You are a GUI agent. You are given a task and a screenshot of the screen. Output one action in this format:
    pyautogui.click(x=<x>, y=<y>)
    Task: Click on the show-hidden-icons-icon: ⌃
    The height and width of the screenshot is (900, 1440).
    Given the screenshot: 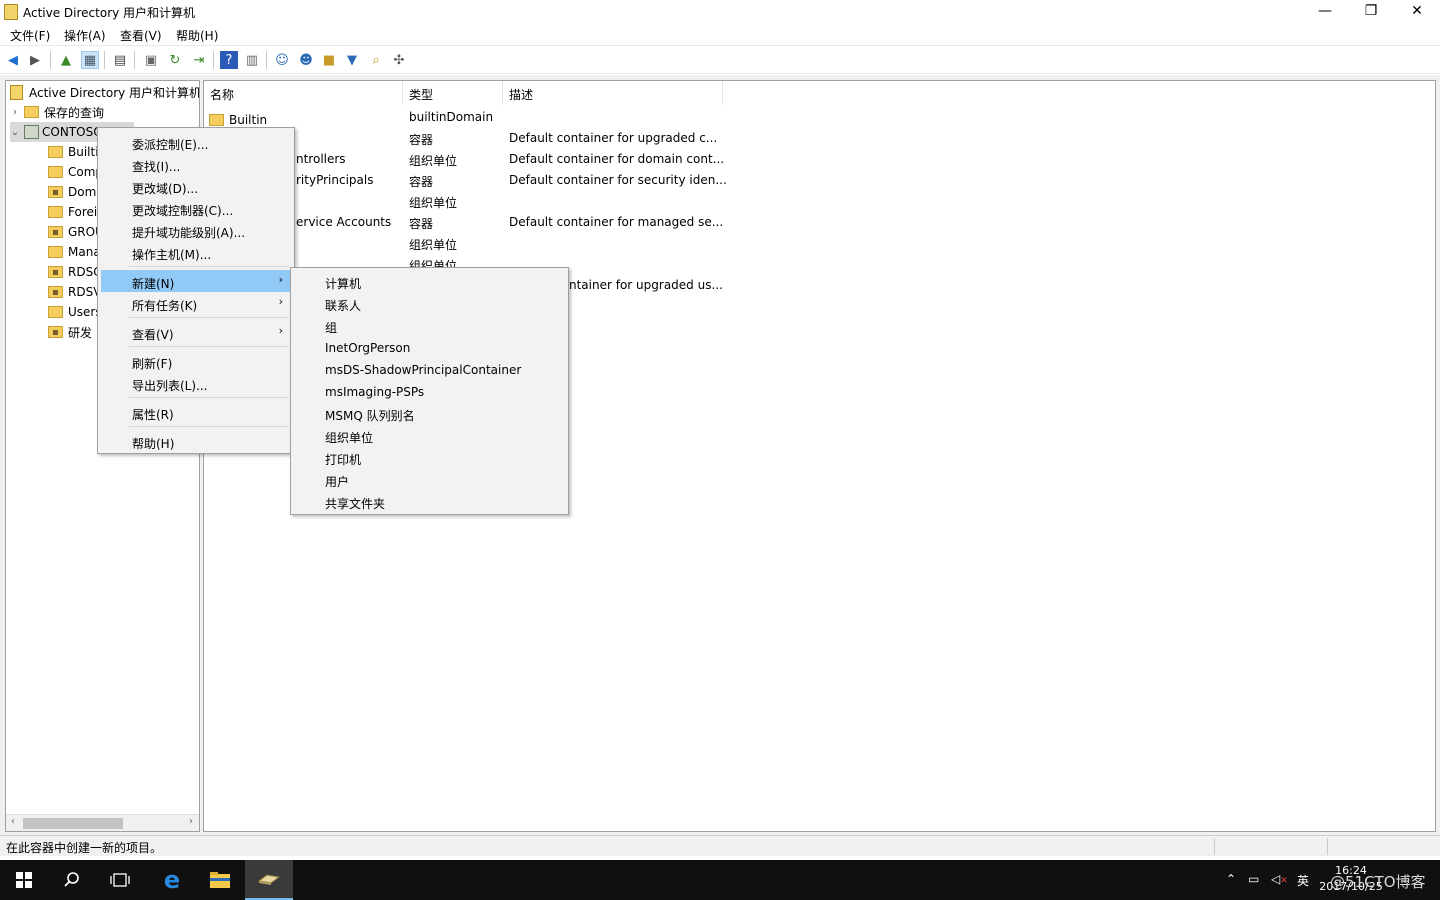 What is the action you would take?
    pyautogui.click(x=1231, y=879)
    